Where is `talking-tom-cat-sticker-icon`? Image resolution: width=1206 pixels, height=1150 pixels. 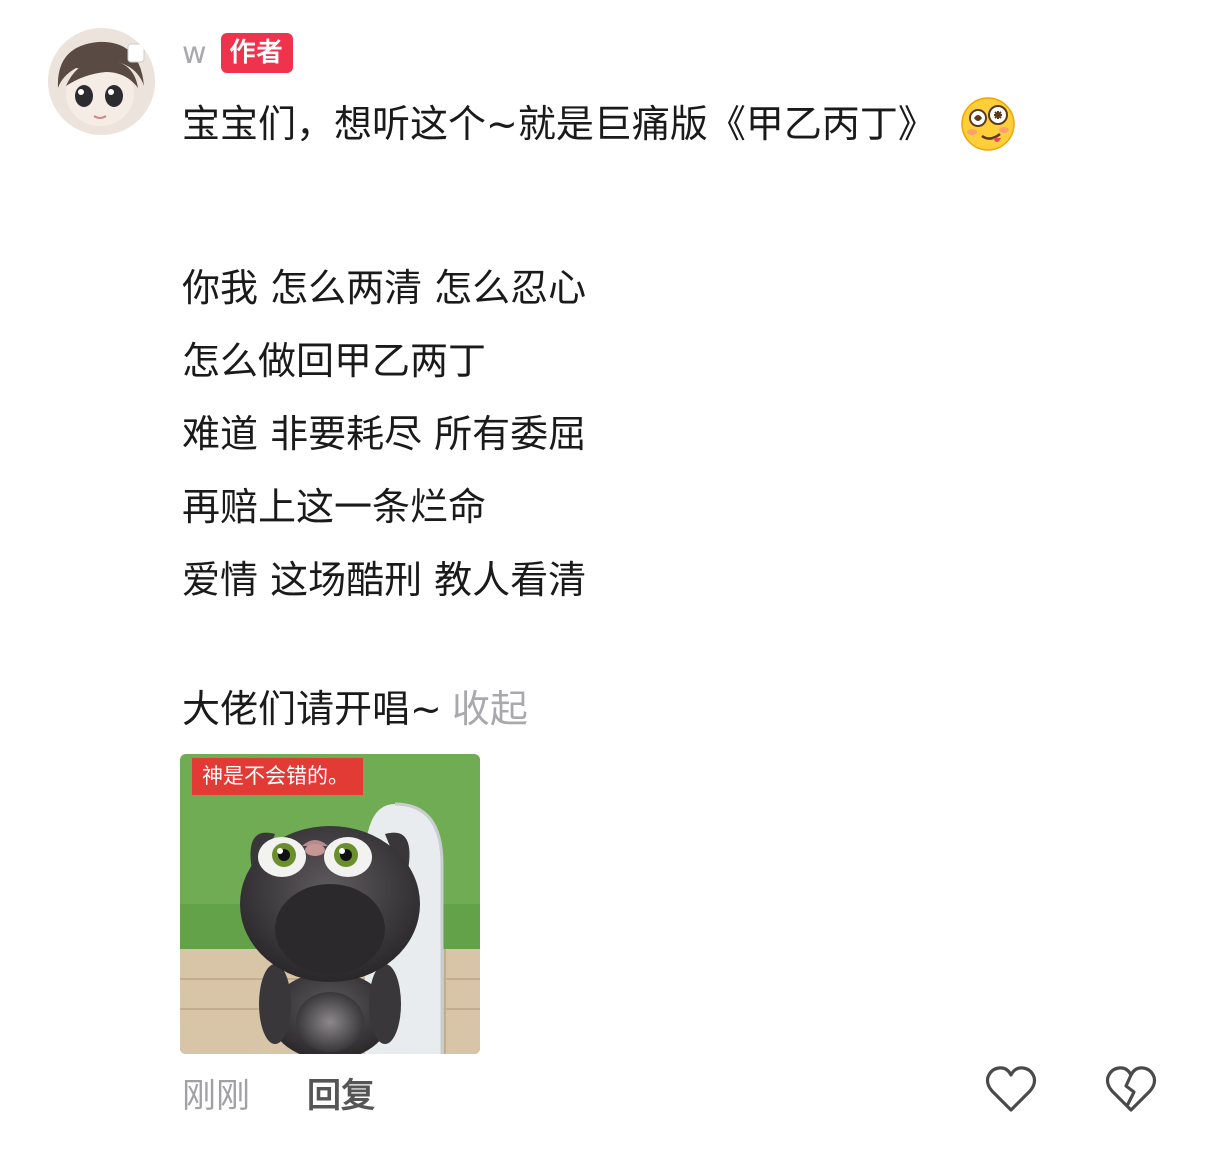 talking-tom-cat-sticker-icon is located at coordinates (330, 904).